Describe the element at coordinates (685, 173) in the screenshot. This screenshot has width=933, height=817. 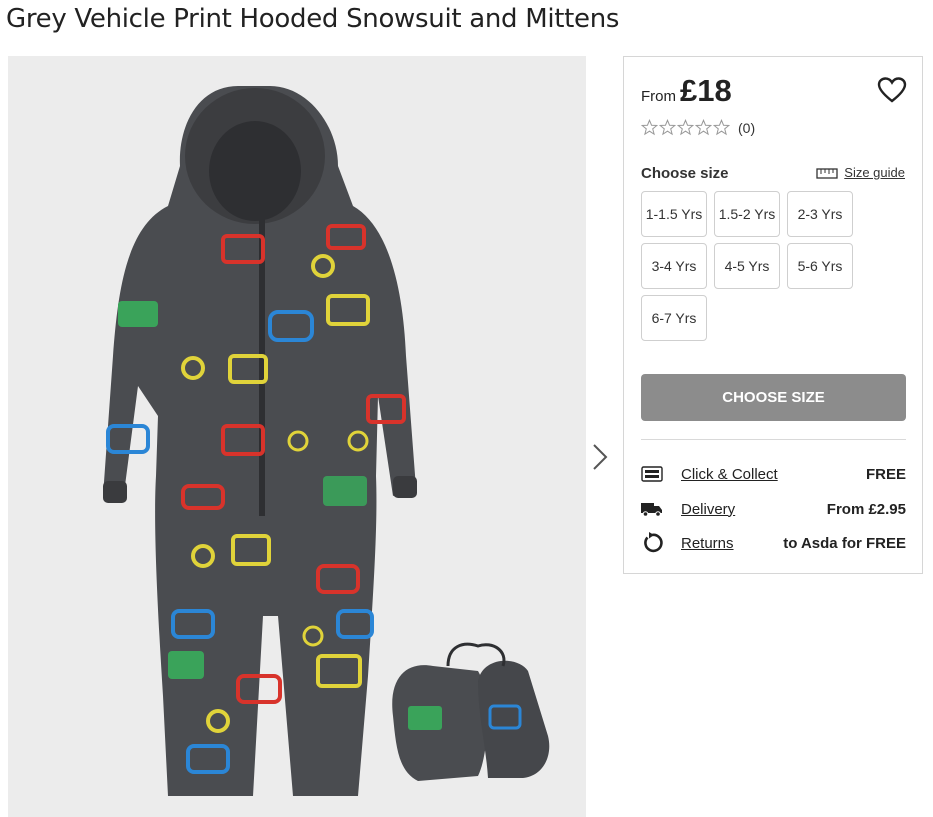
I see `choose-size-label: Choose size` at that location.